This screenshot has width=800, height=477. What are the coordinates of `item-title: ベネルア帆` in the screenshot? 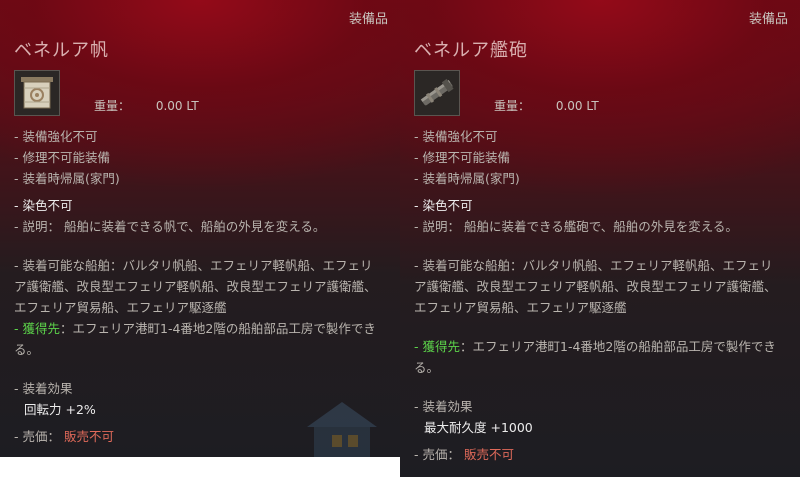 It's located at (61, 50).